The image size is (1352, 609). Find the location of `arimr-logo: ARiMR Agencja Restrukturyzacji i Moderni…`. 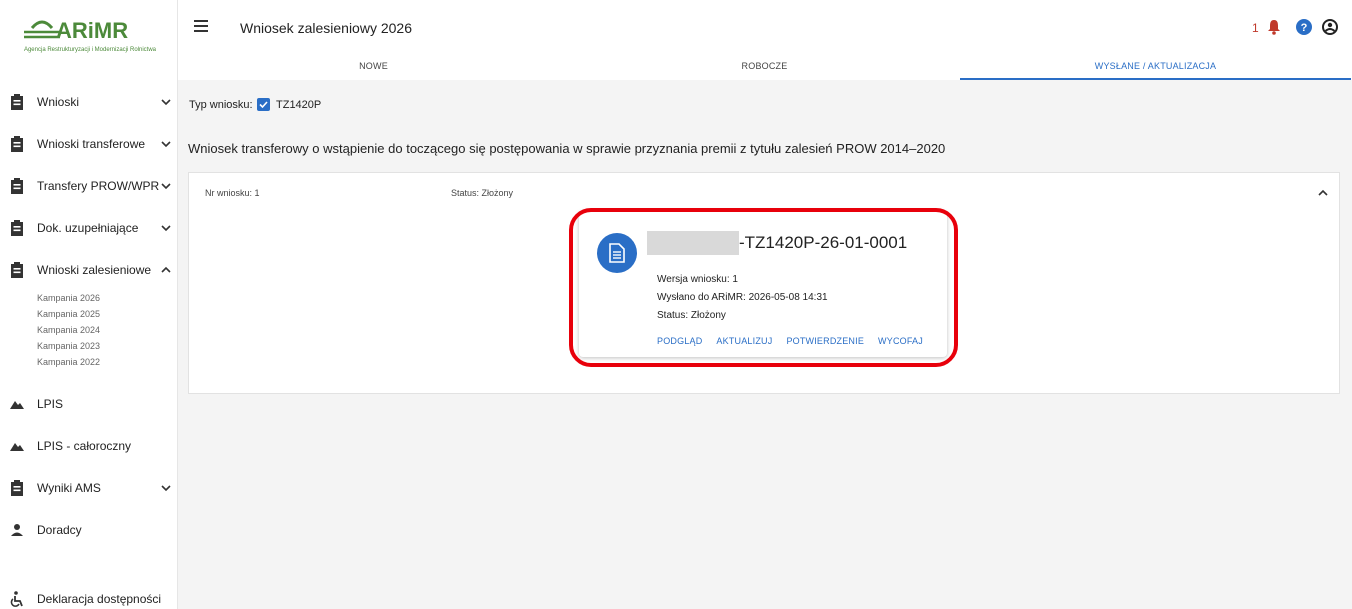

arimr-logo: ARiMR Agencja Restrukturyzacji i Moderni… is located at coordinates (90, 37).